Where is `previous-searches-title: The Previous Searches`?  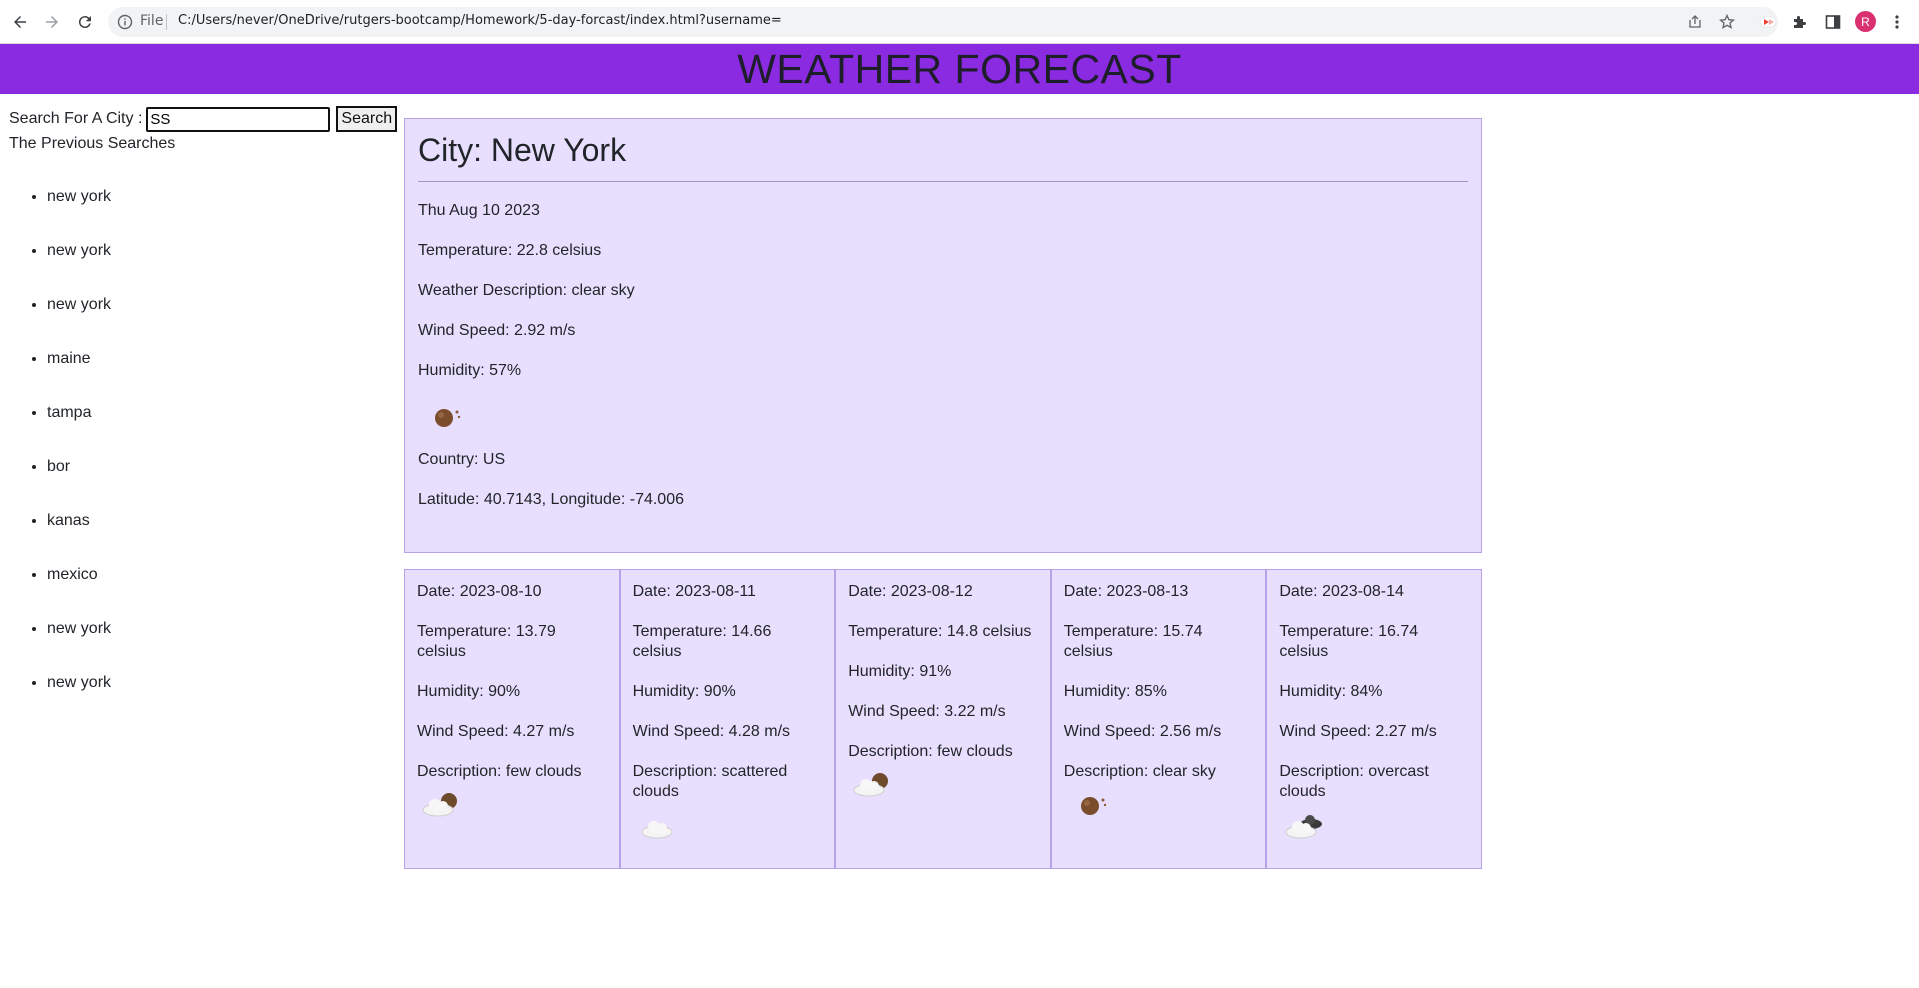 previous-searches-title: The Previous Searches is located at coordinates (92, 143).